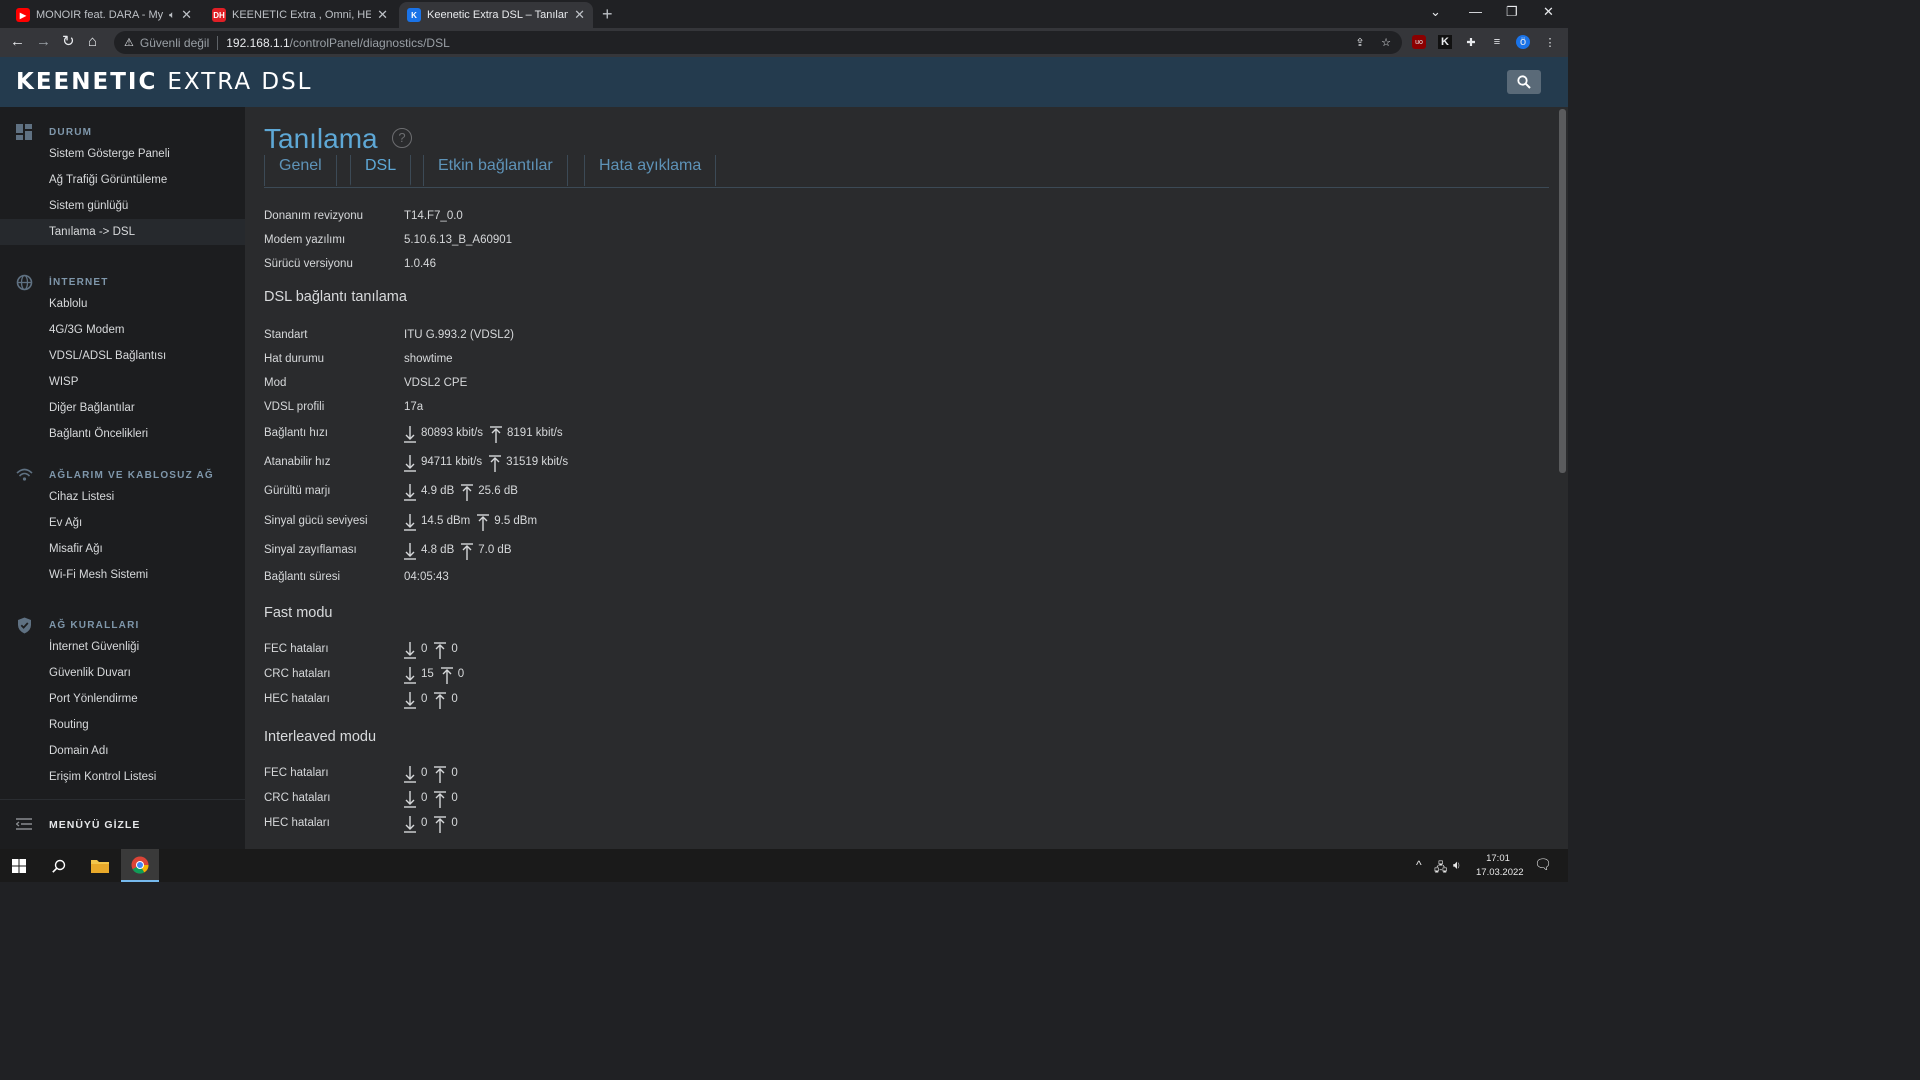 The image size is (1920, 1080). I want to click on browser-tab-youtube: ▶ MONOIR feat. DARA - My Ti 🔈︎ ✕, so click(104, 15).